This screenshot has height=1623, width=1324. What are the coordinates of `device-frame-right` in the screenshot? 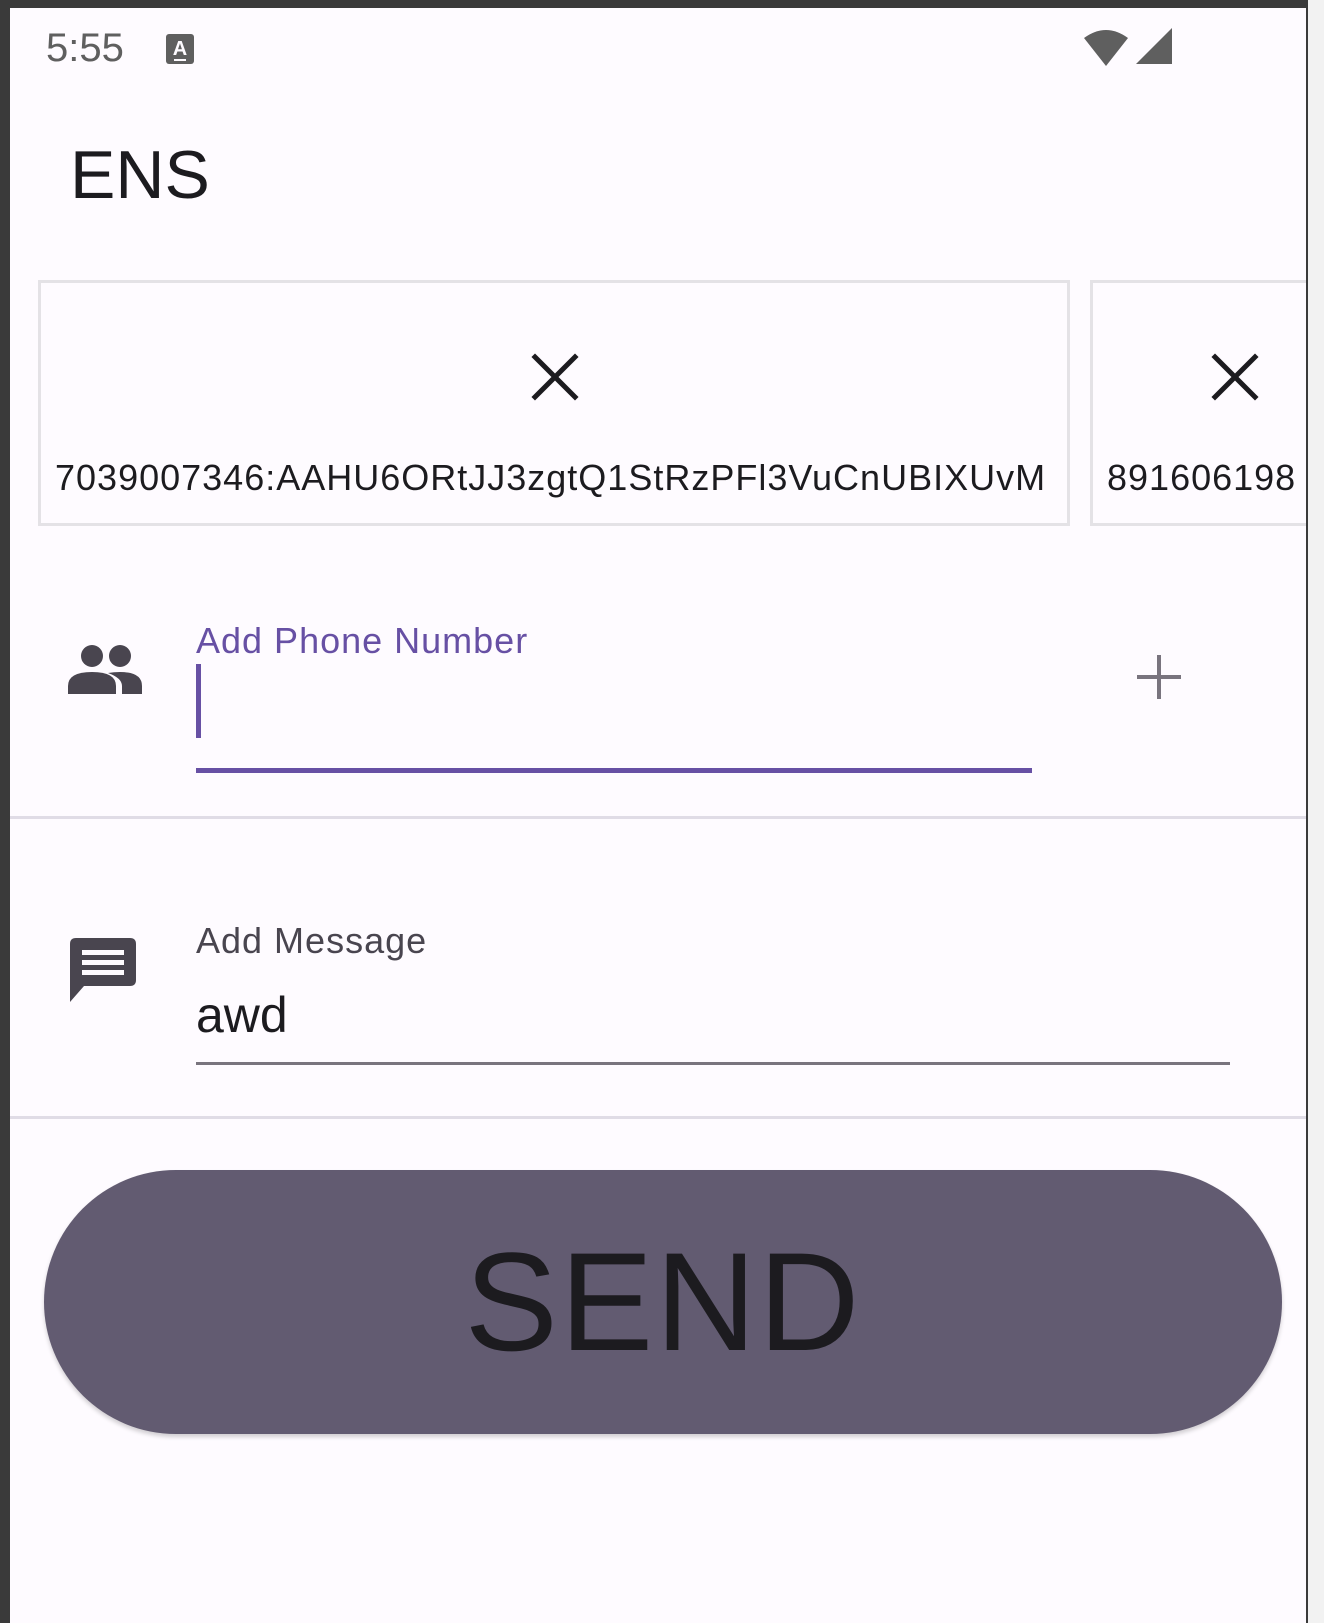 It's located at (1315, 811).